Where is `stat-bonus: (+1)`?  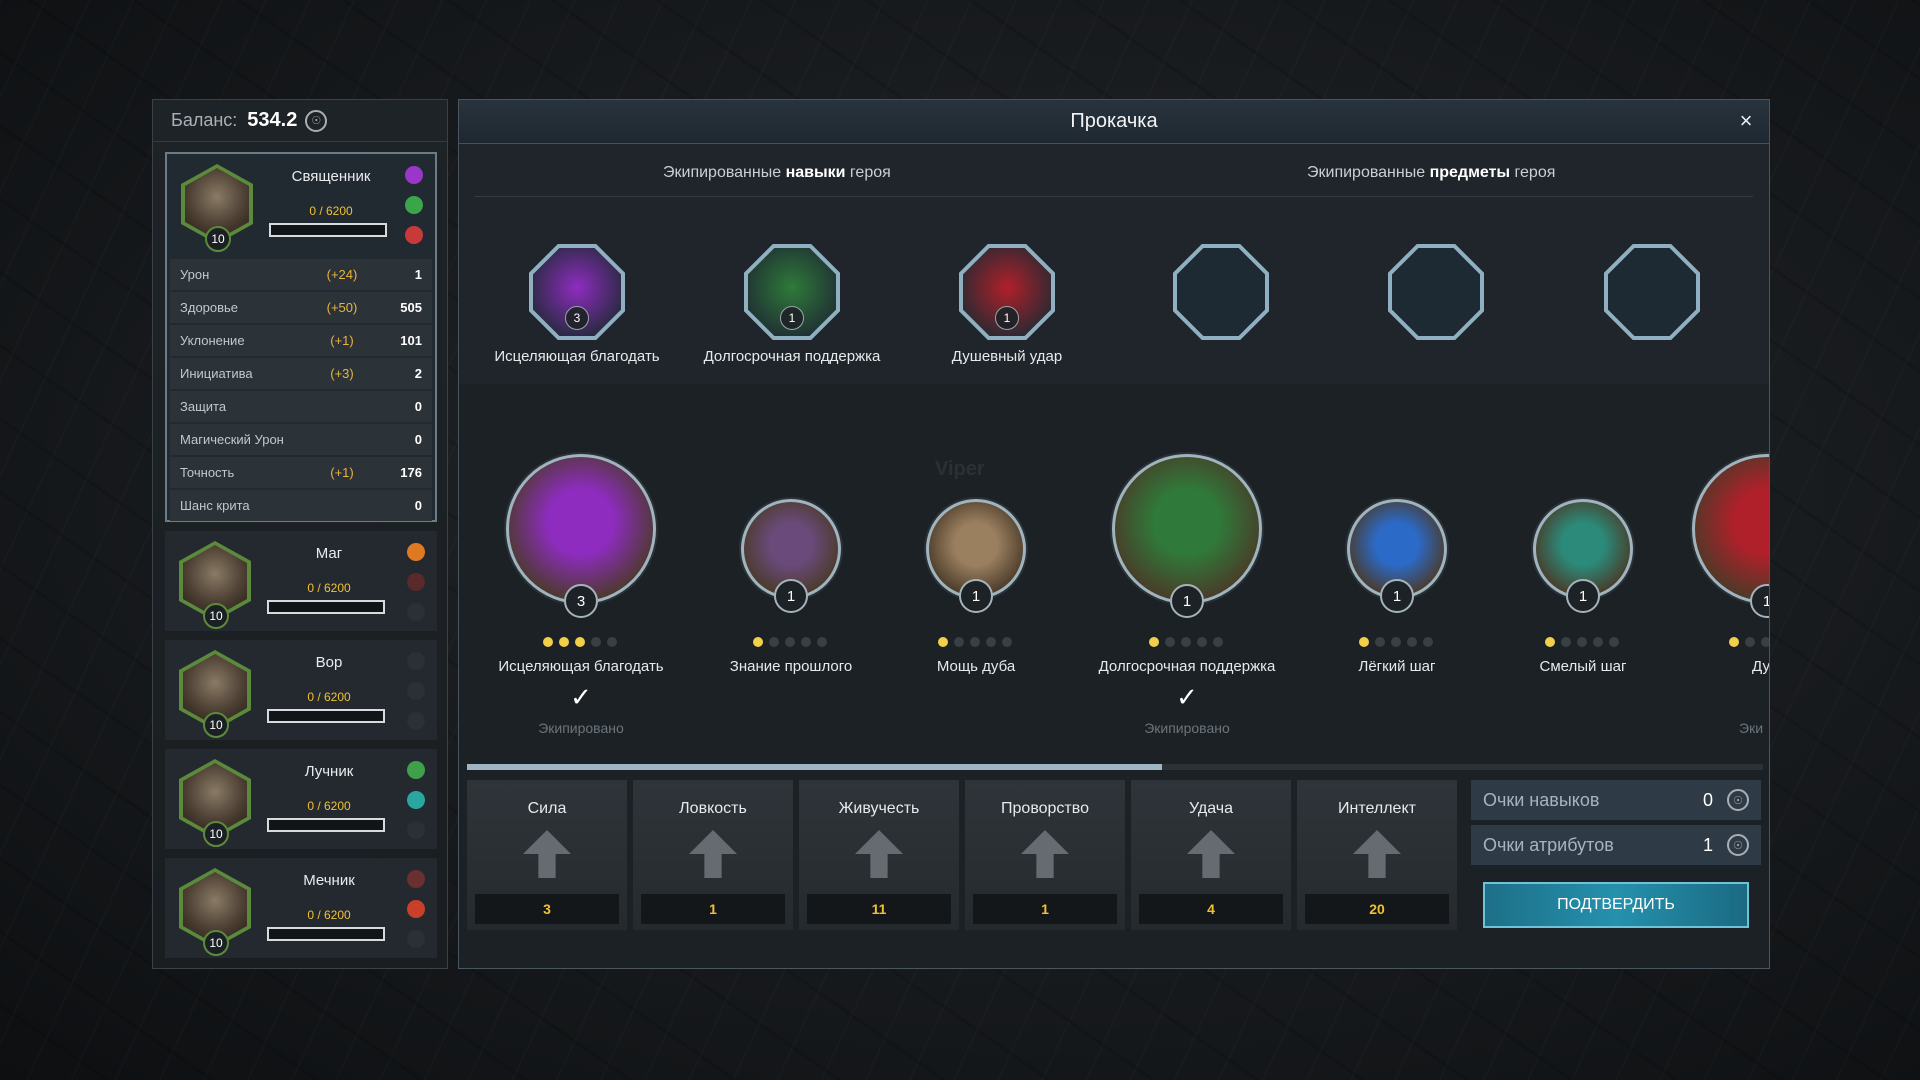
stat-bonus: (+1) is located at coordinates (342, 472).